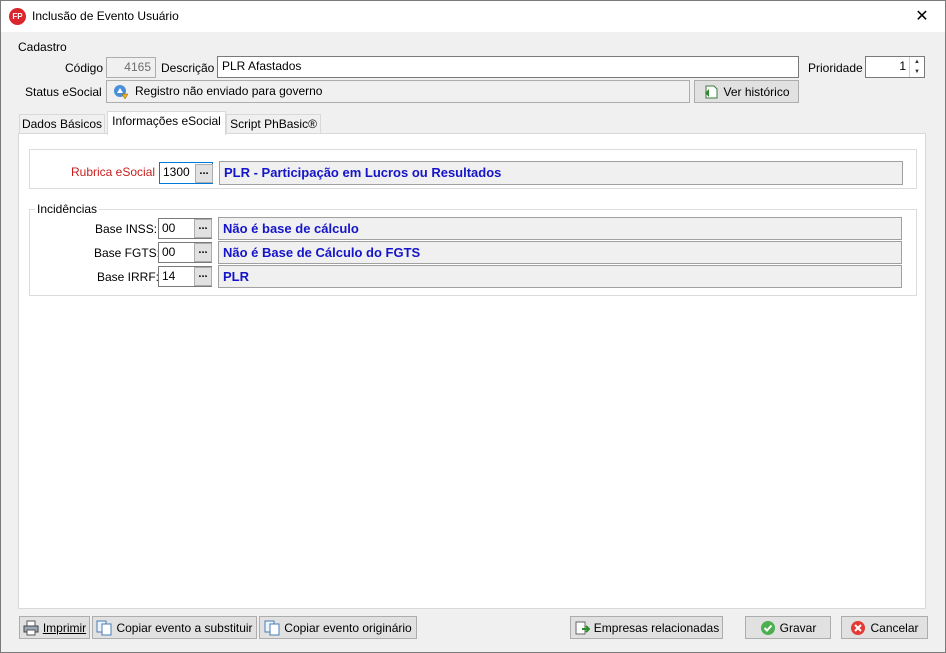 The image size is (946, 653). I want to click on base-fgts-label: Base FGTS:, so click(127, 253).